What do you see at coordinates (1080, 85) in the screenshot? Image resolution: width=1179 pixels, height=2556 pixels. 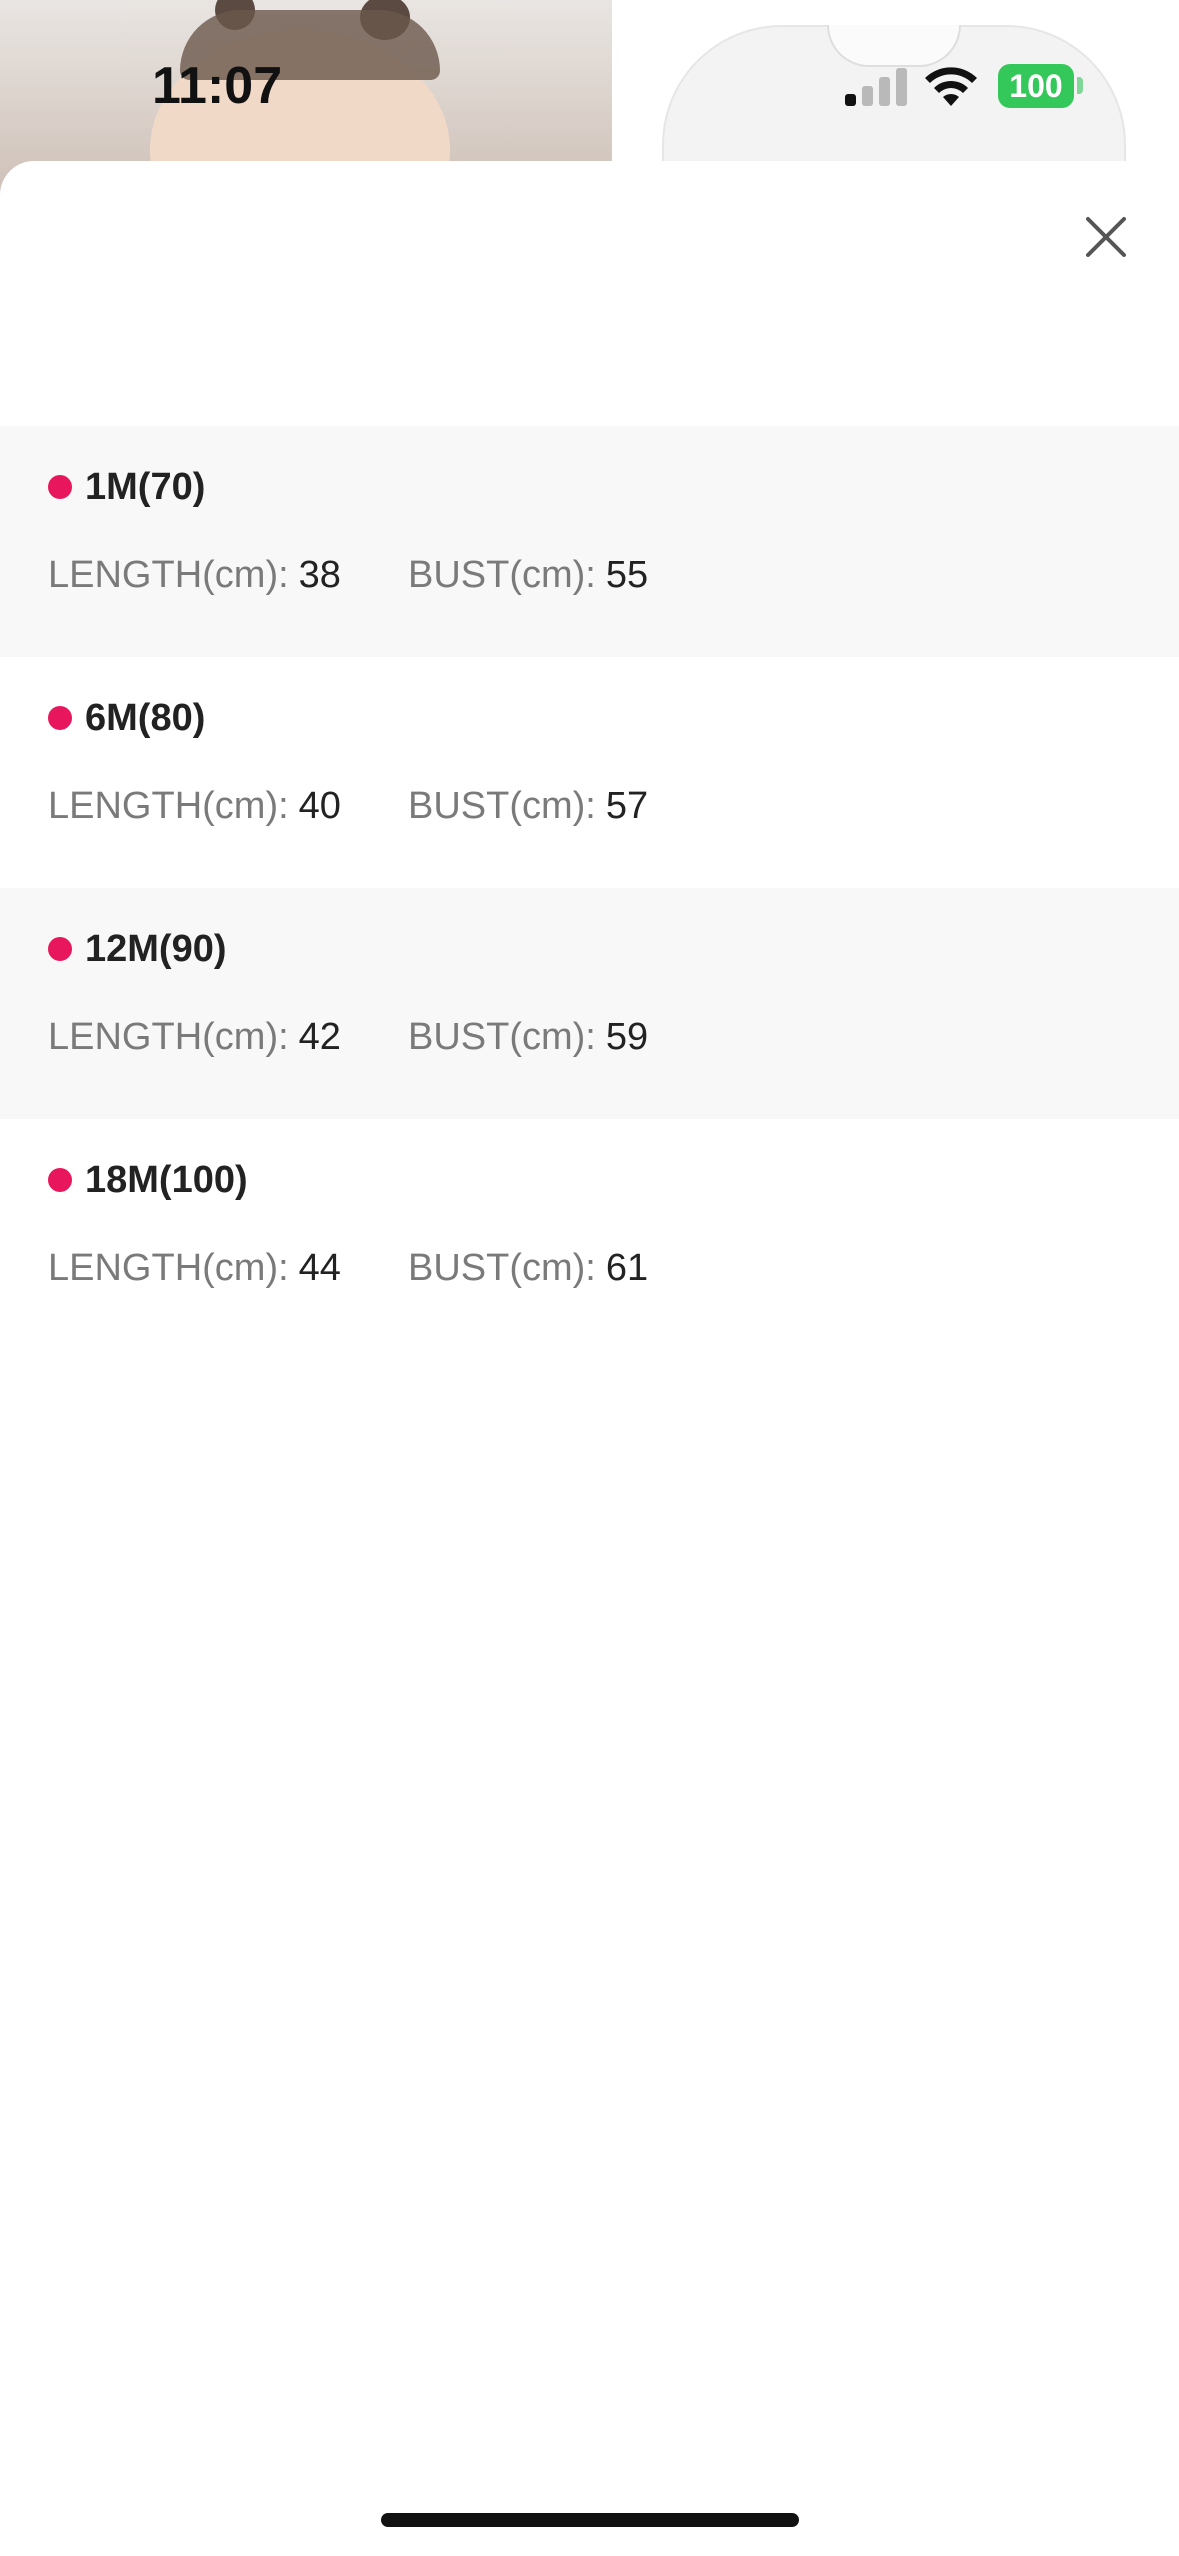 I see `battery-cap` at bounding box center [1080, 85].